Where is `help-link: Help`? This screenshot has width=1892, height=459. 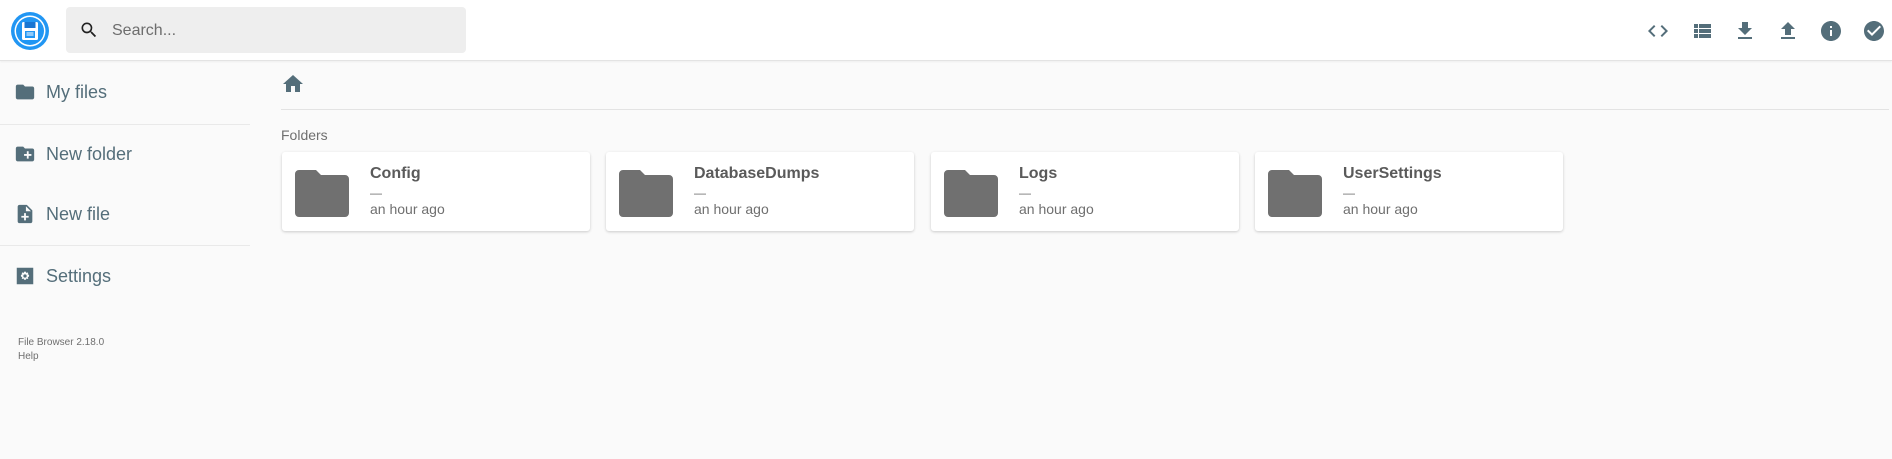 help-link: Help is located at coordinates (28, 356).